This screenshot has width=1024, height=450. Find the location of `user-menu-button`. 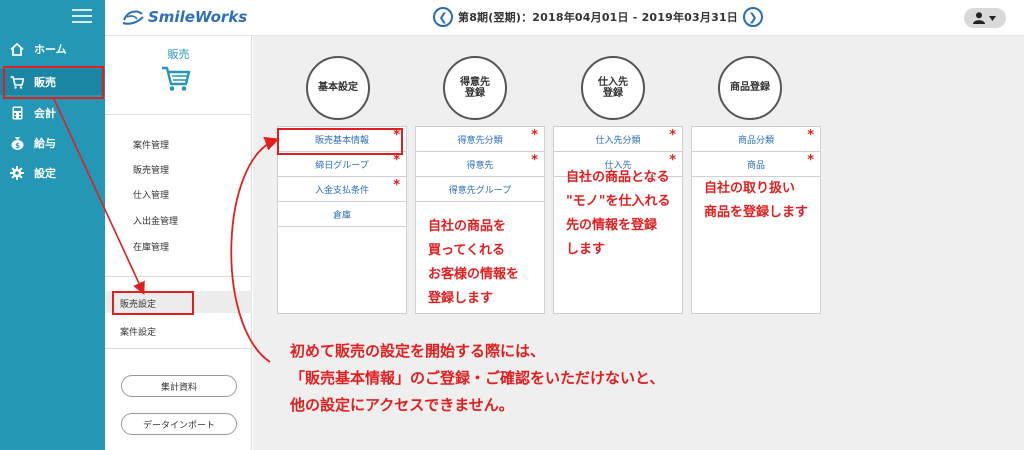

user-menu-button is located at coordinates (985, 18).